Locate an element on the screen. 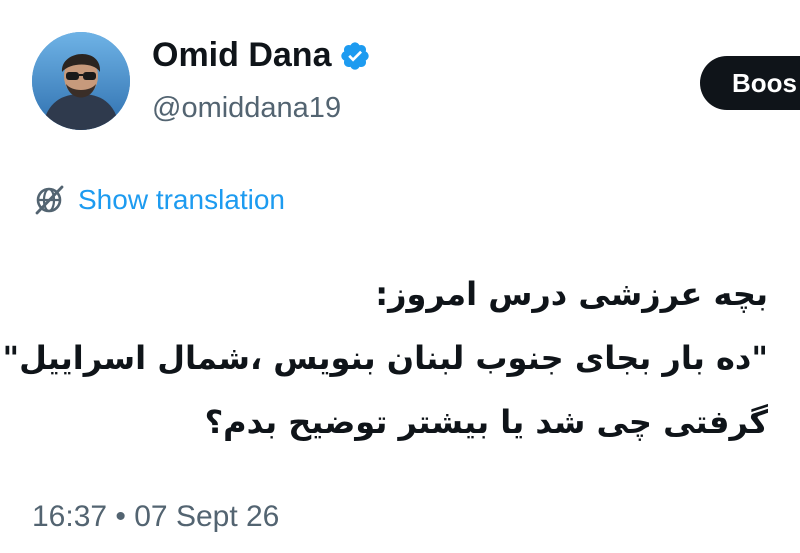 The width and height of the screenshot is (800, 553). author-name-row: Omid Dana is located at coordinates (261, 55).